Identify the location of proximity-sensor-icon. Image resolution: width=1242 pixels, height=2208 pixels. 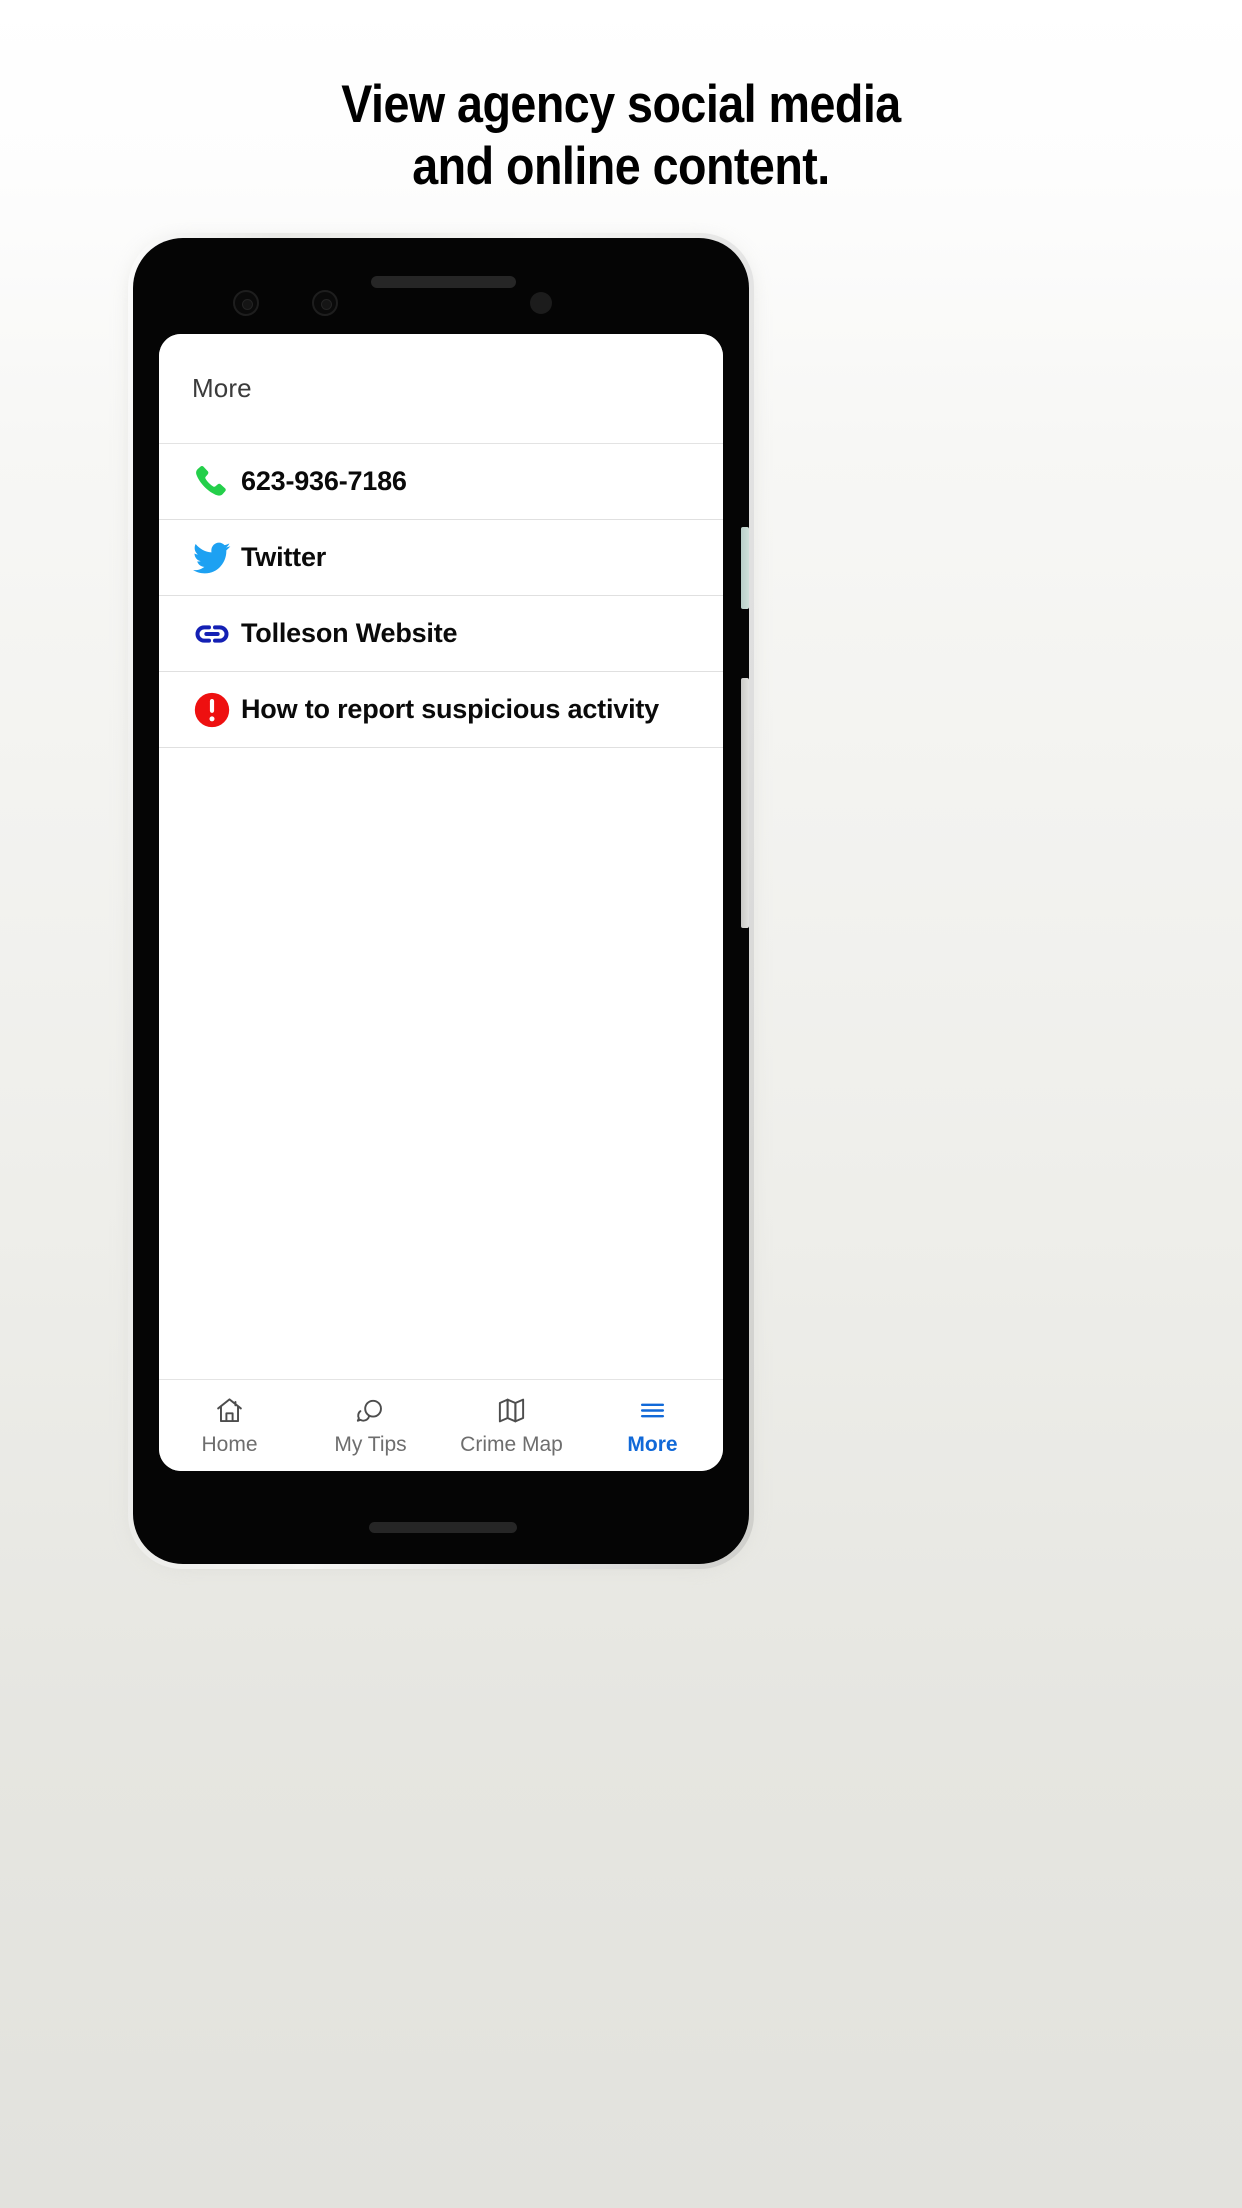
(246, 303).